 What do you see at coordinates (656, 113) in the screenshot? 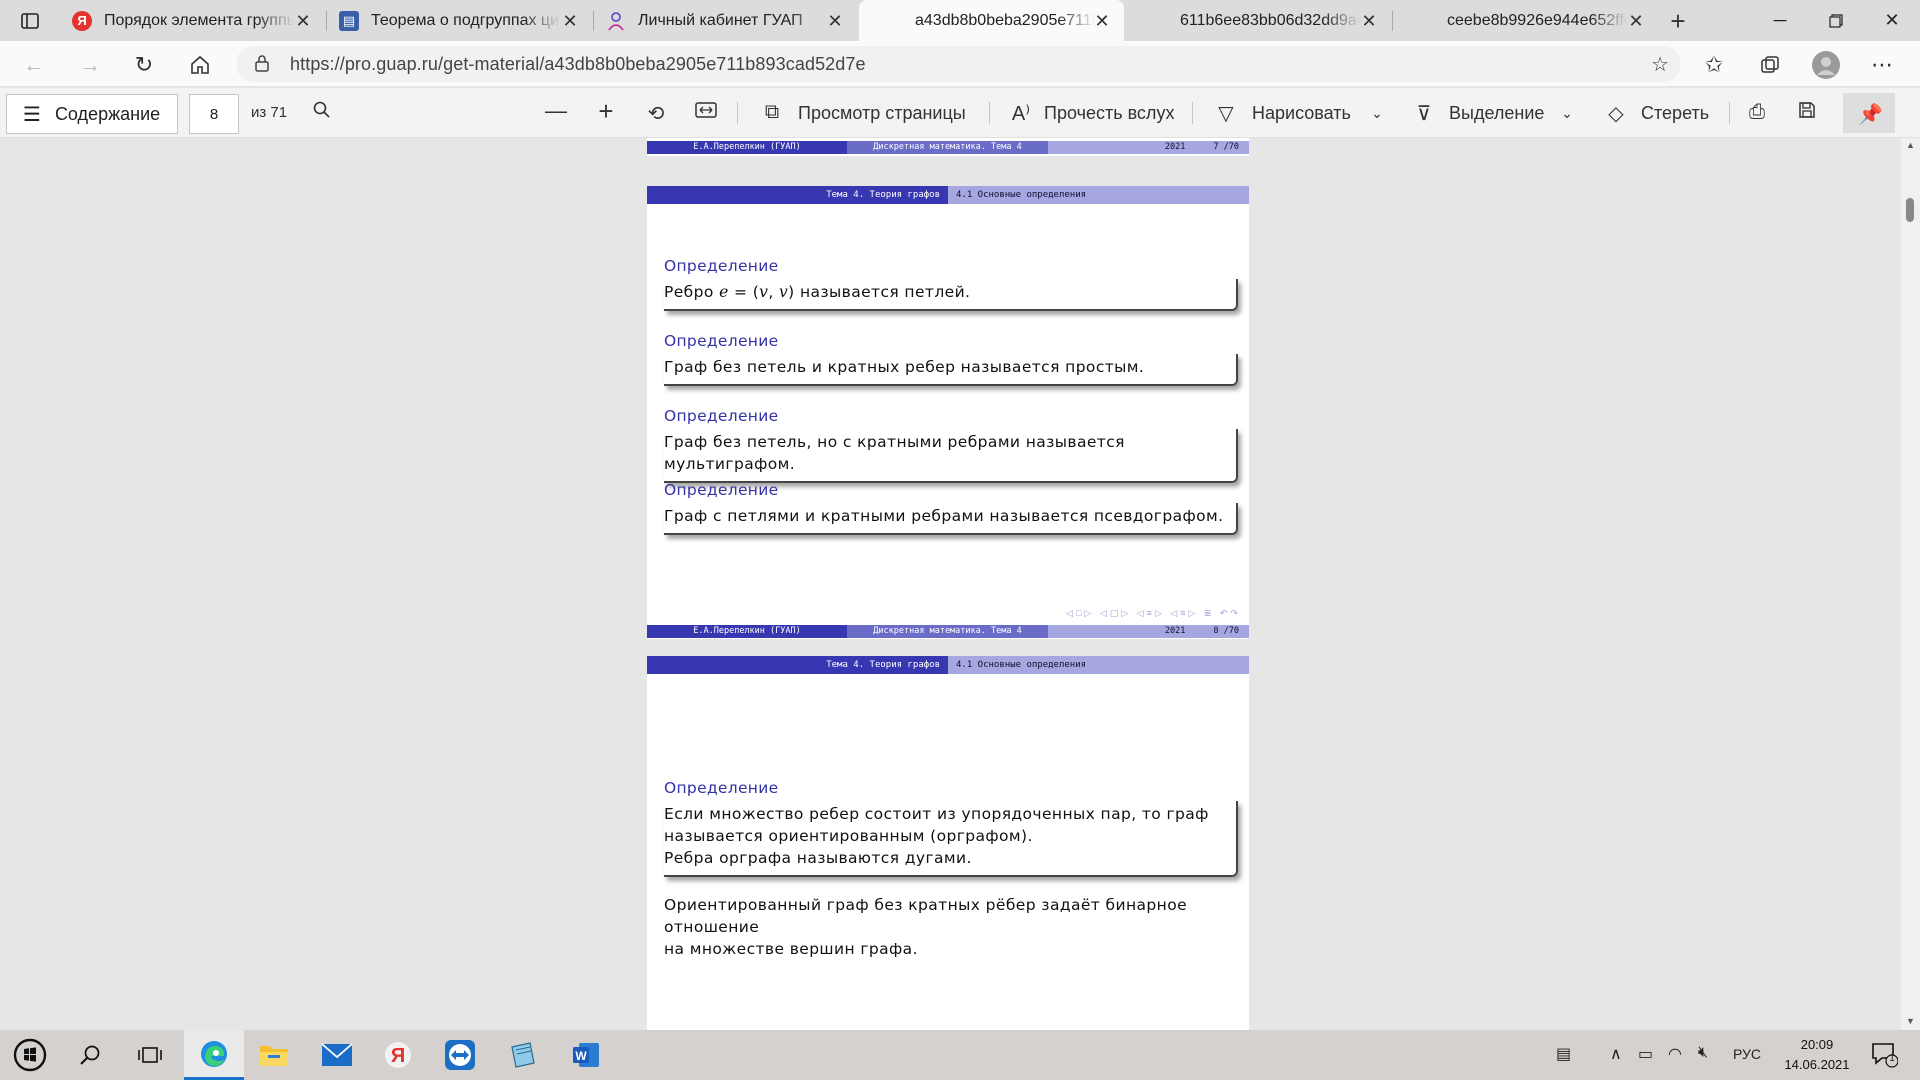
I see `rotate-icon: ⟲` at bounding box center [656, 113].